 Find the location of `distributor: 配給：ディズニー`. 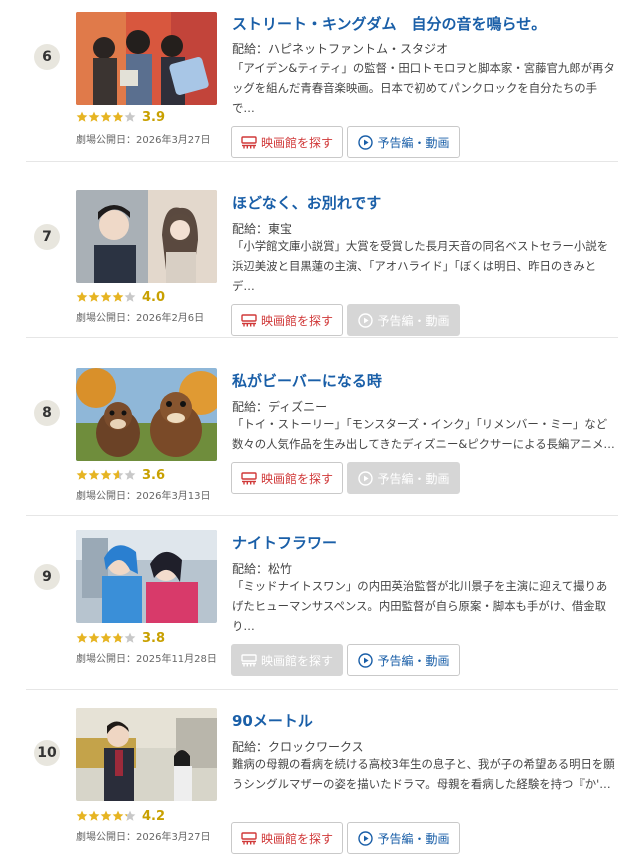

distributor: 配給：ディズニー is located at coordinates (280, 407).